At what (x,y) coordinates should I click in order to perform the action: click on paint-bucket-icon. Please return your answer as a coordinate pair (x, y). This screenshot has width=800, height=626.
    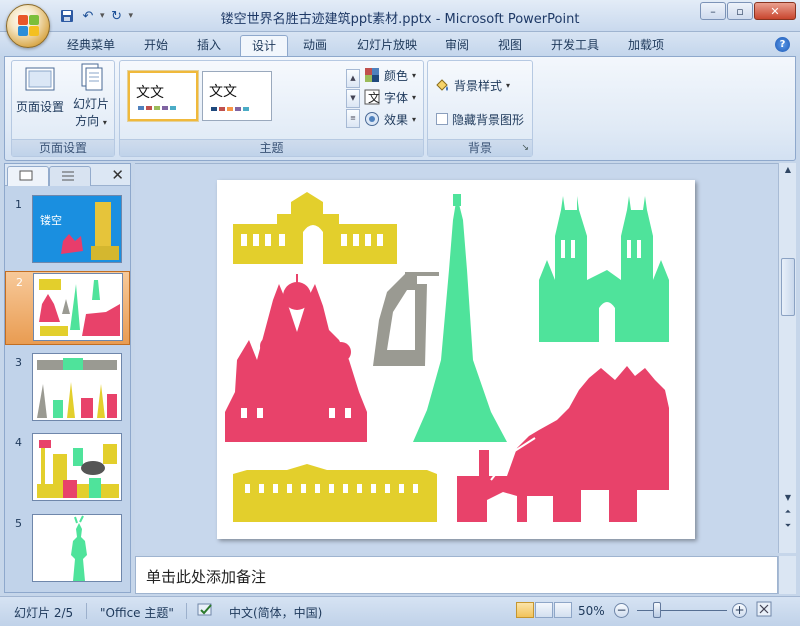
    Looking at the image, I should click on (442, 85).